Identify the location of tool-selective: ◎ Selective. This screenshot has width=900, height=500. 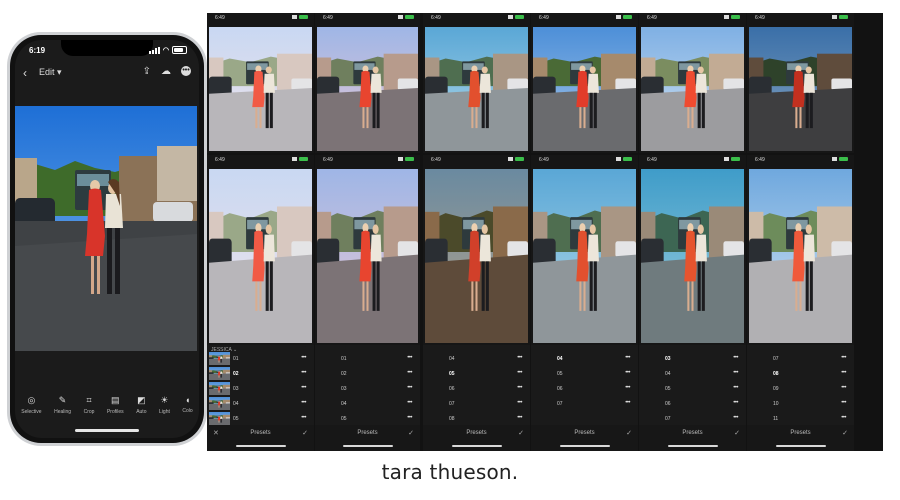
(31, 410).